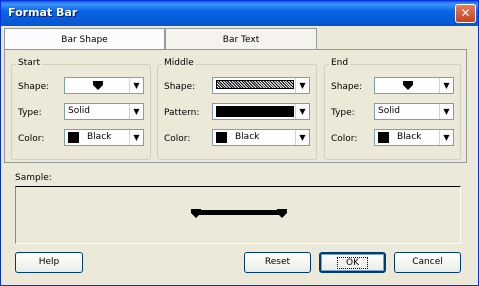 The width and height of the screenshot is (479, 286). I want to click on ok-button-label: OK, so click(352, 263).